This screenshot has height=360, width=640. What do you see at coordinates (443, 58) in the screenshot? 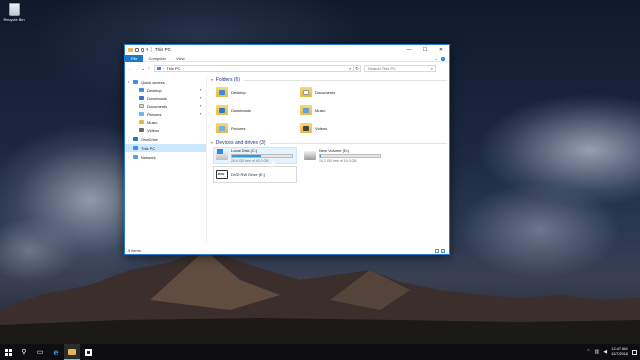
I see `help-icon: ?` at bounding box center [443, 58].